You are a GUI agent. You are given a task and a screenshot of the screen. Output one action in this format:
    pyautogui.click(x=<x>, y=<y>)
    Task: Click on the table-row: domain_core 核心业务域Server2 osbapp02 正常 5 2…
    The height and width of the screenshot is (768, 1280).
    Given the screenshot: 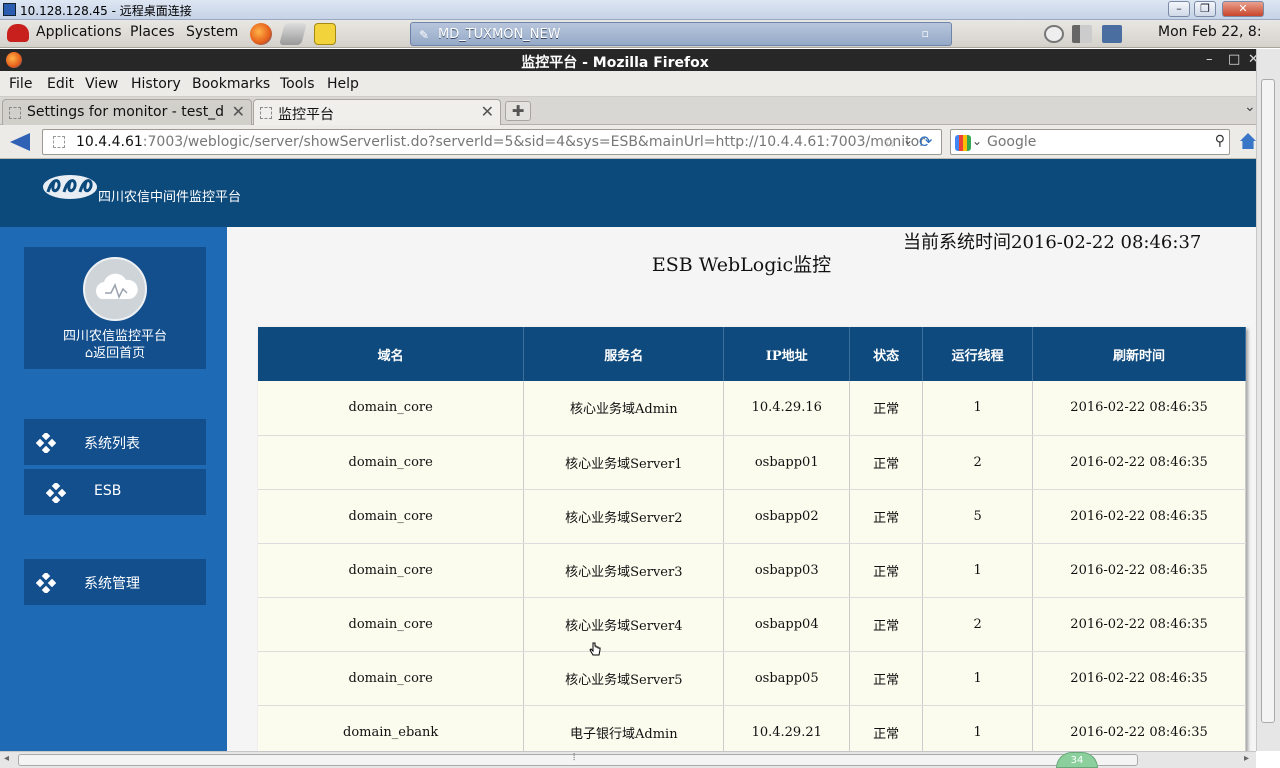 What is the action you would take?
    pyautogui.click(x=752, y=516)
    